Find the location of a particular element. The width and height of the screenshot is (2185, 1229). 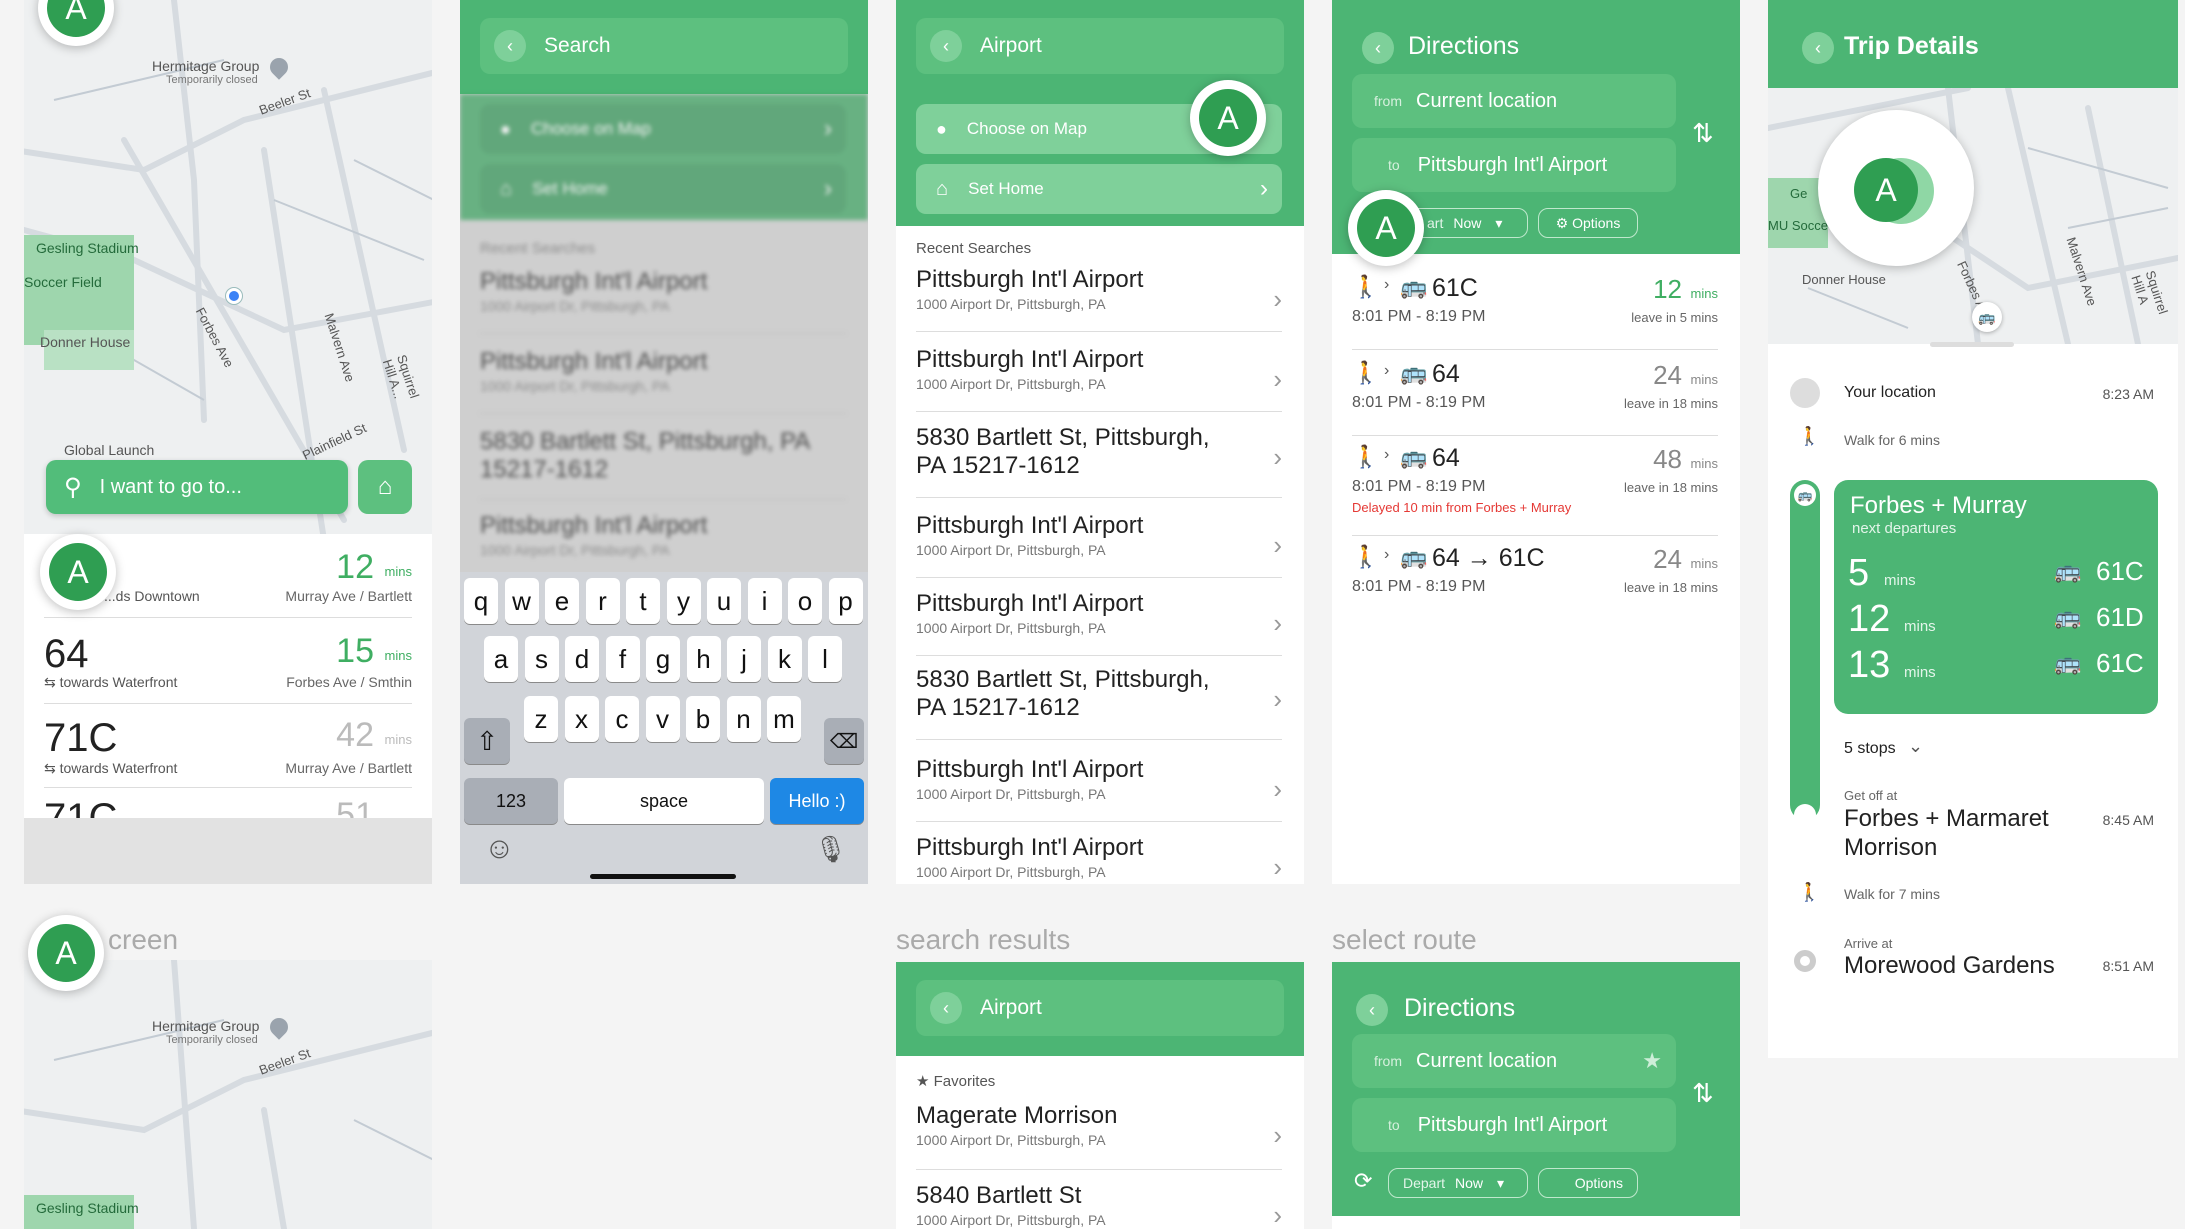

departure-direction: towards Waterfront is located at coordinates (118, 768).